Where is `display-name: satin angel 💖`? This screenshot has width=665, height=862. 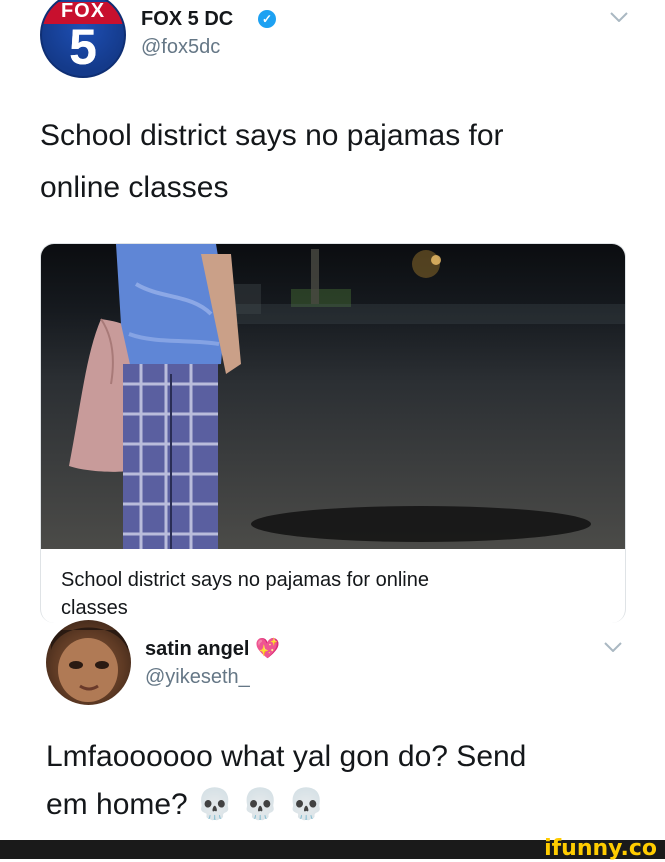 display-name: satin angel 💖 is located at coordinates (212, 648).